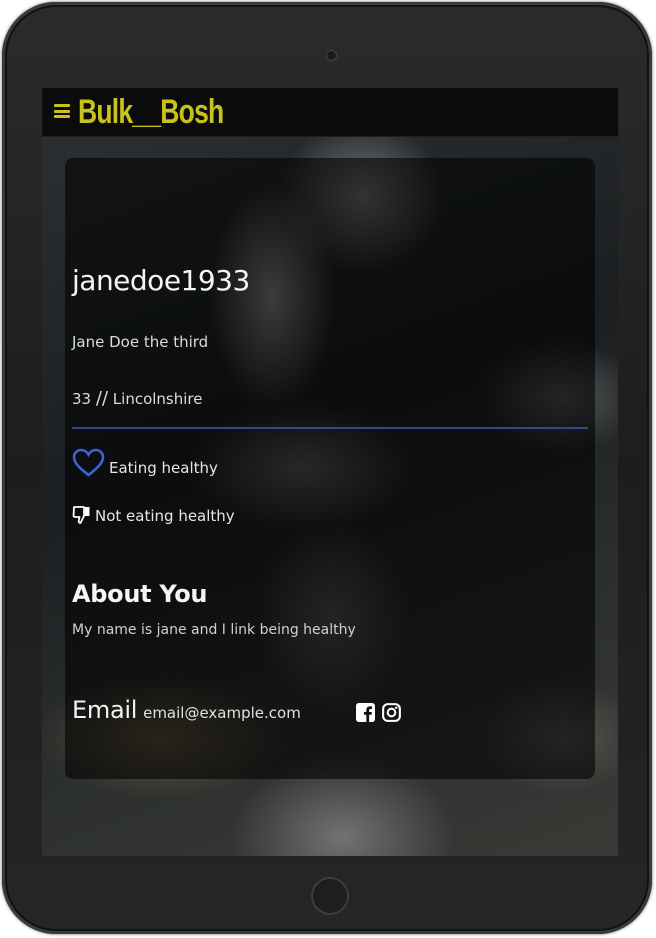 The width and height of the screenshot is (656, 938). What do you see at coordinates (161, 280) in the screenshot?
I see `username: janedoe1933` at bounding box center [161, 280].